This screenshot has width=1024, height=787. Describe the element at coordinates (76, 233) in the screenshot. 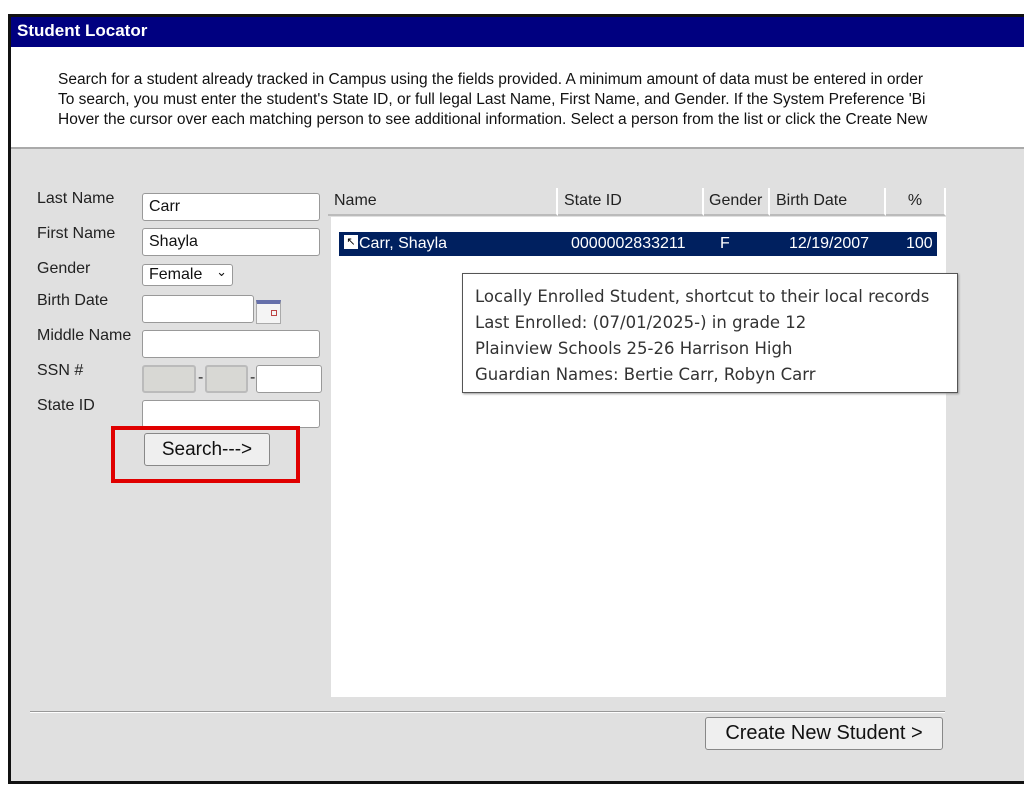

I see `first-name-label: First Name` at that location.